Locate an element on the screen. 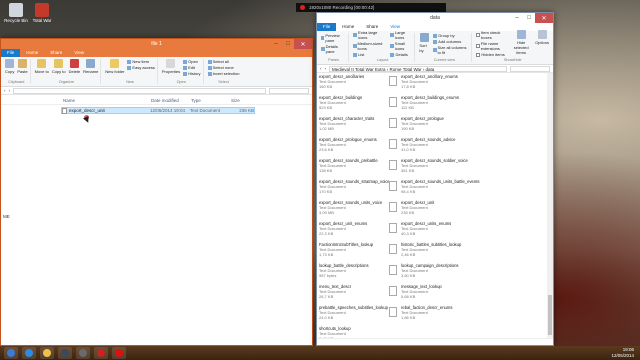  preview-pane-button: Preview pane is located at coordinates (333, 38).